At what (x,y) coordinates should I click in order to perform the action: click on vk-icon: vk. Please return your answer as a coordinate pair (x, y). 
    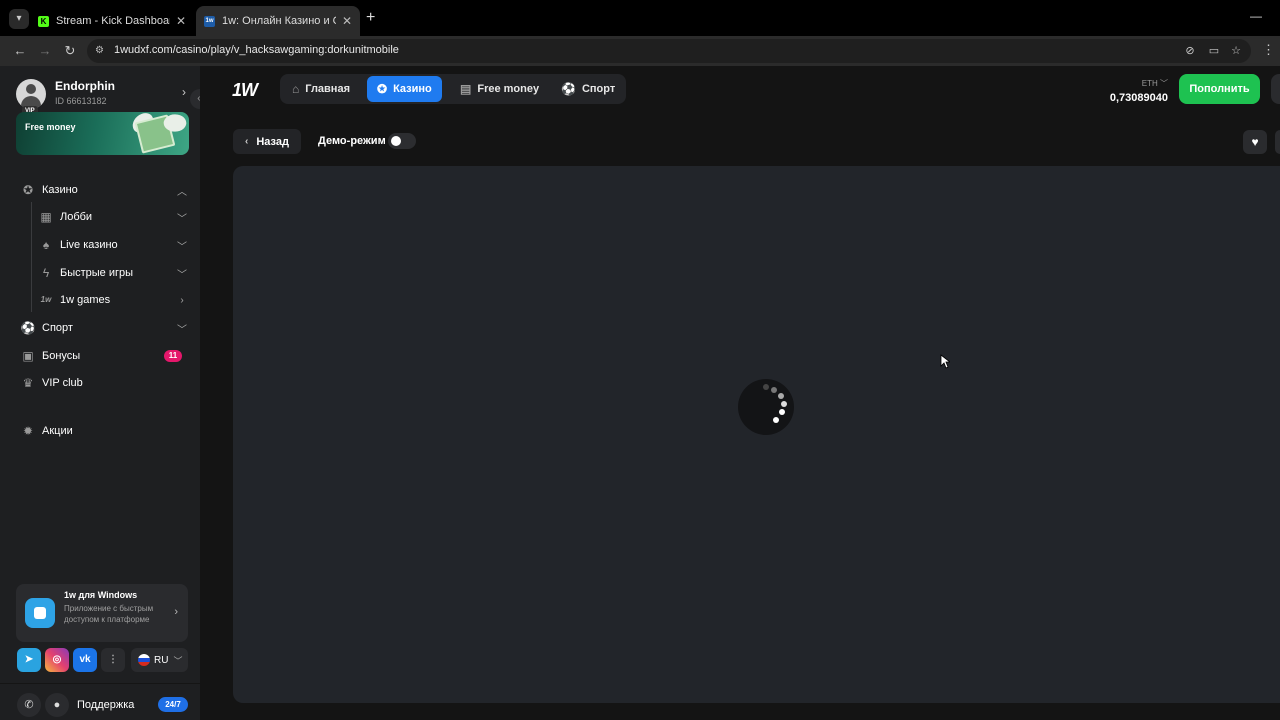
    Looking at the image, I should click on (85, 660).